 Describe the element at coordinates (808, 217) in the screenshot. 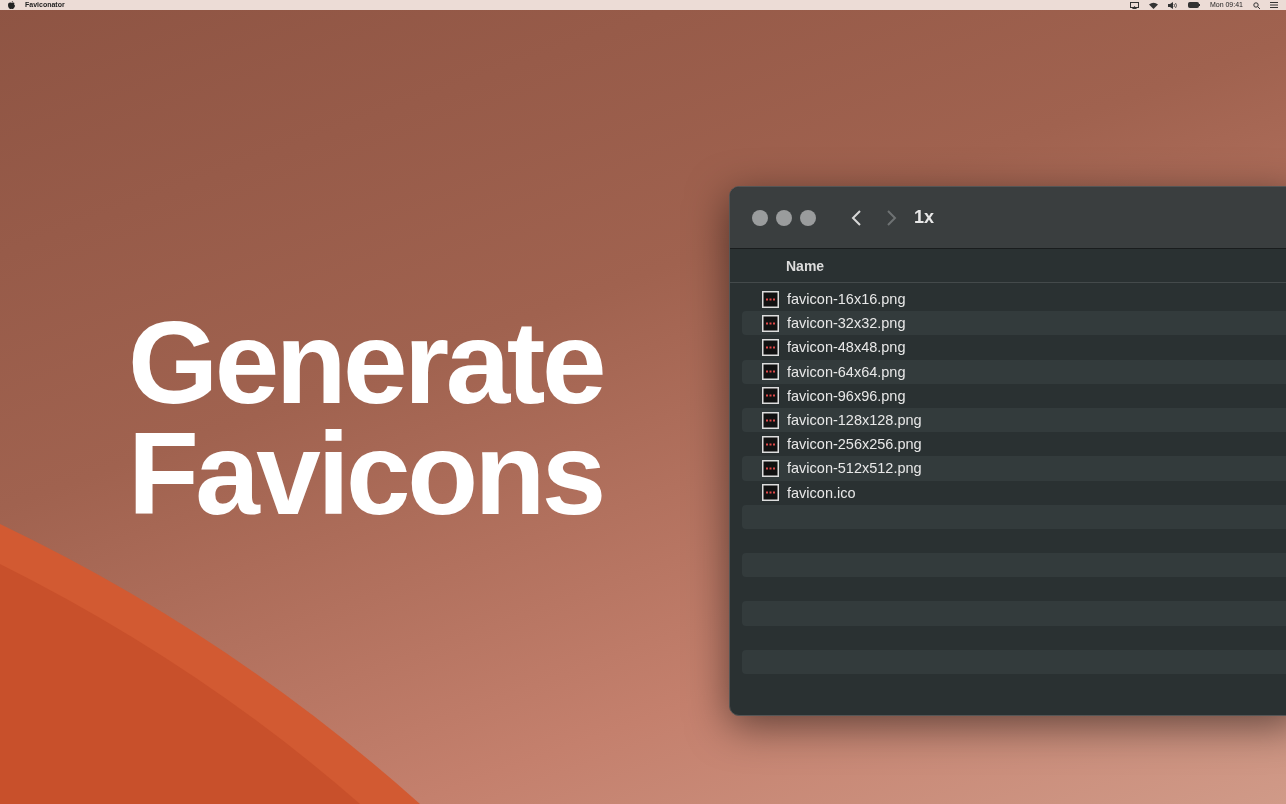

I see `zoom-button` at that location.